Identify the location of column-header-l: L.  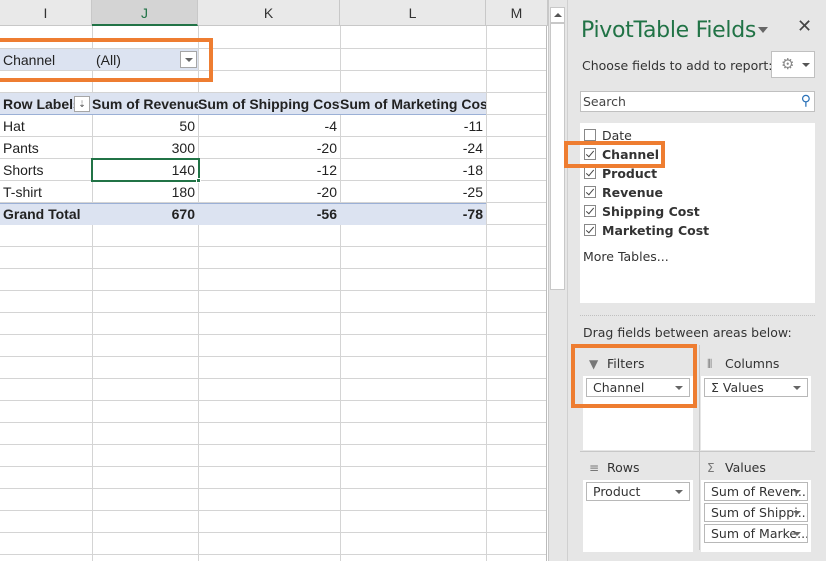
(413, 13).